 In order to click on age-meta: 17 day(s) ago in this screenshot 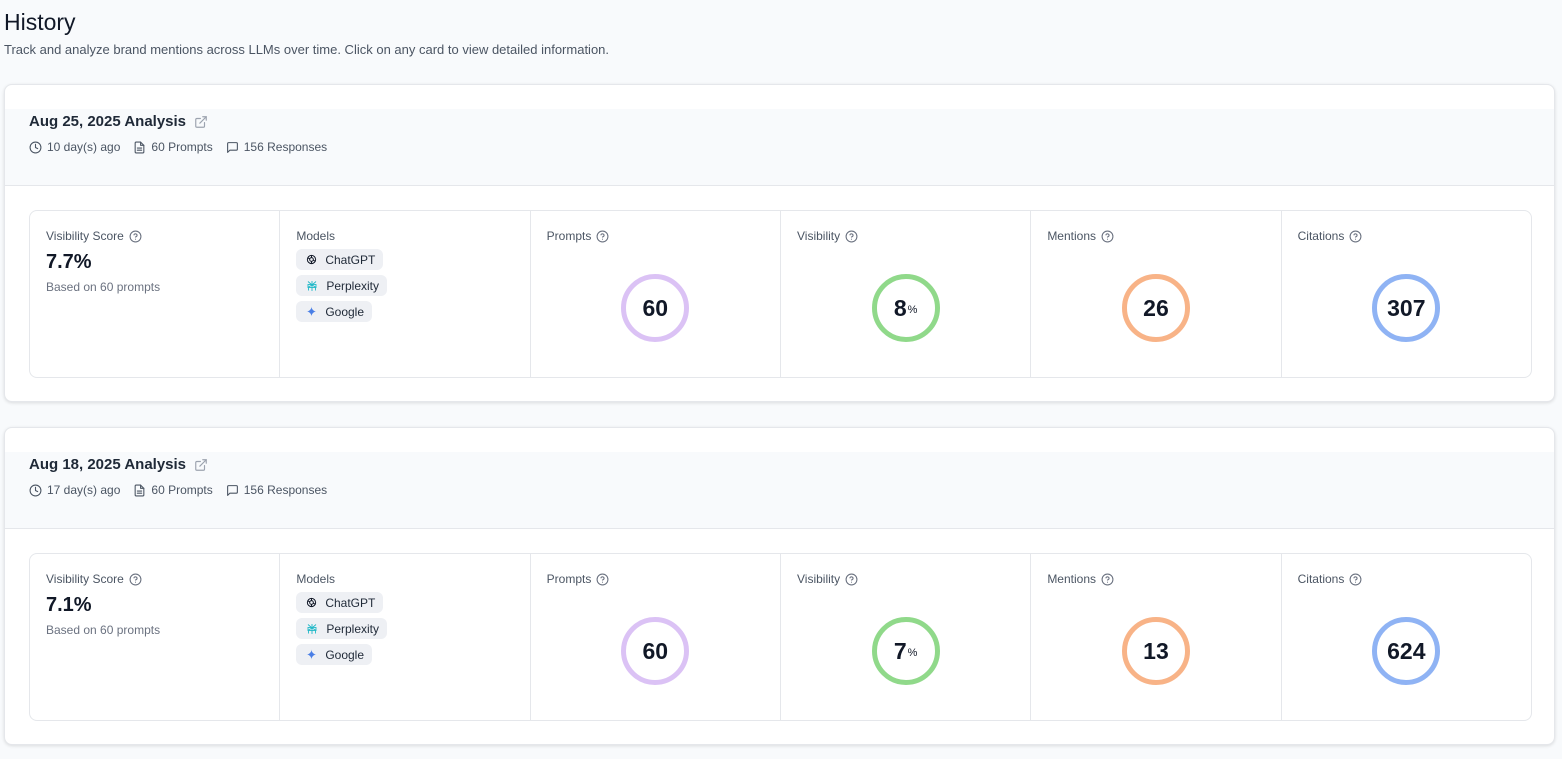, I will do `click(74, 490)`.